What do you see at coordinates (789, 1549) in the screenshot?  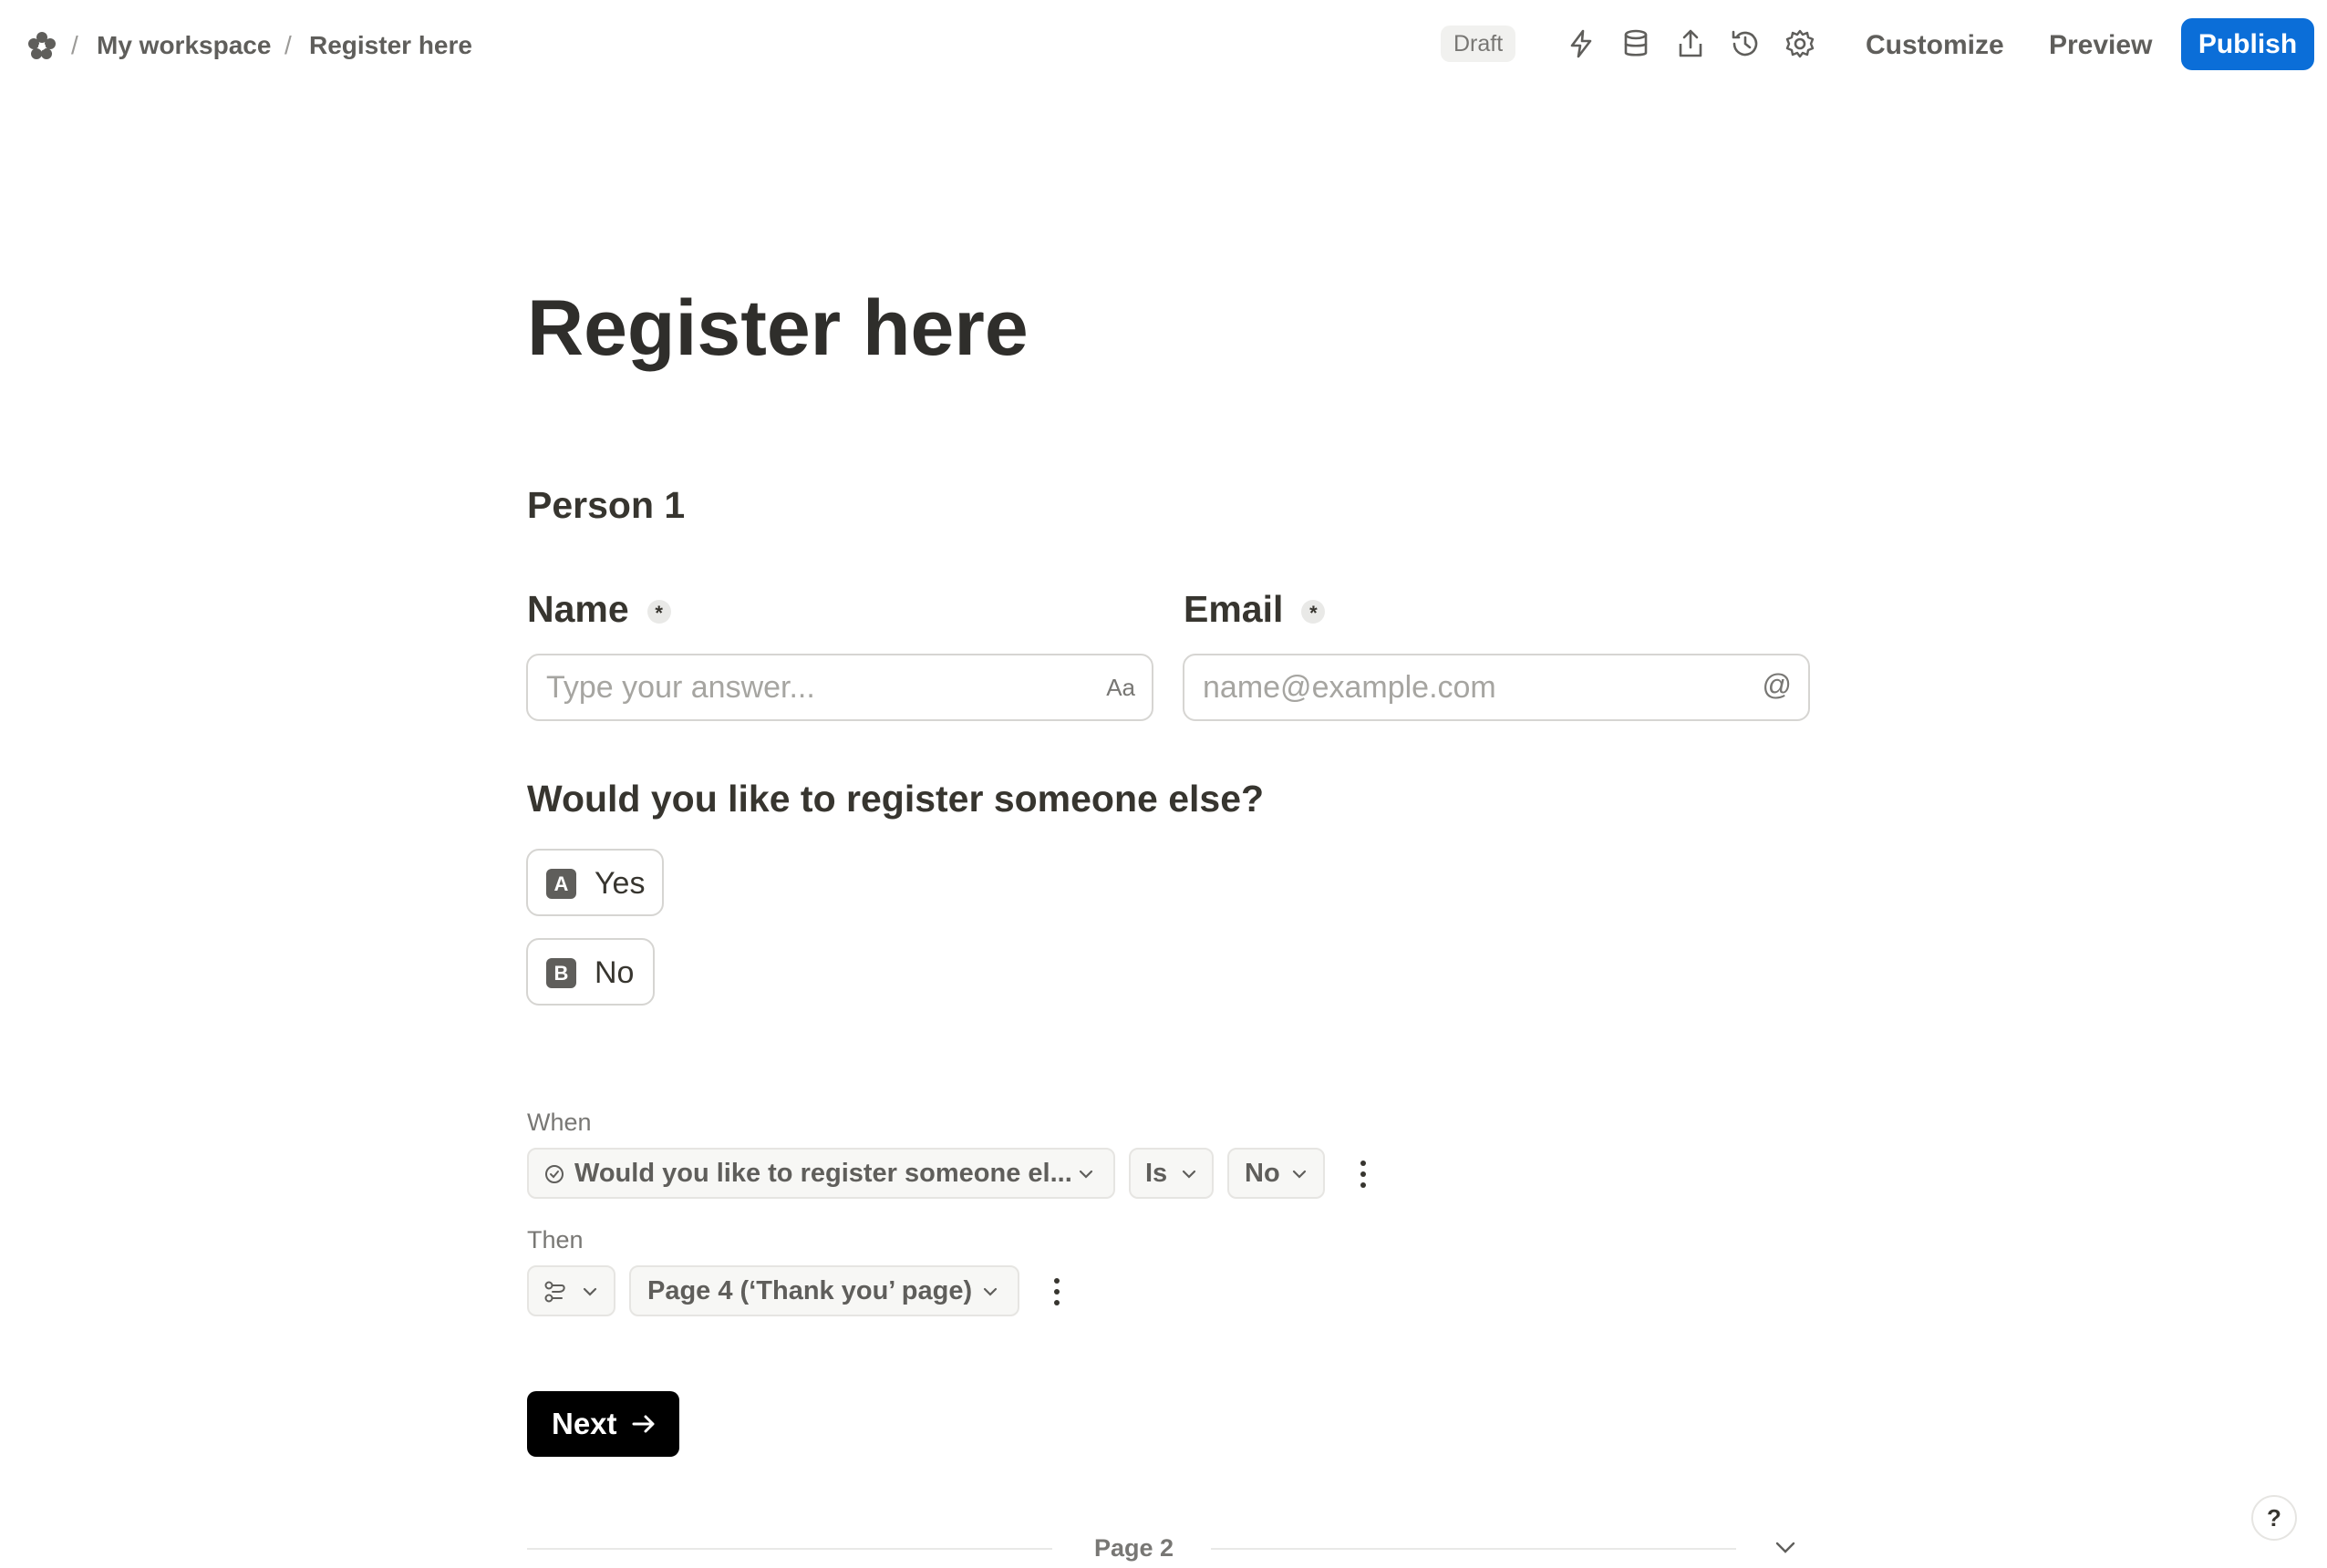 I see `page-divider-left` at bounding box center [789, 1549].